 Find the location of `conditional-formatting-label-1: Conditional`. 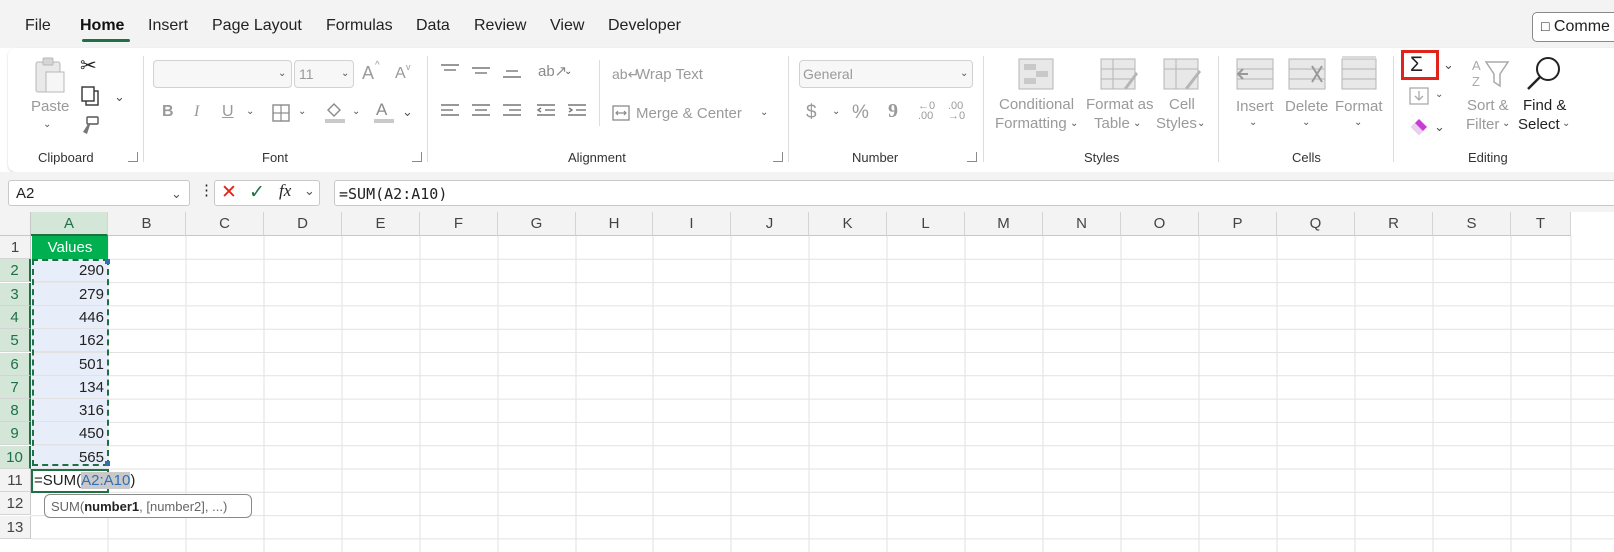

conditional-formatting-label-1: Conditional is located at coordinates (1036, 104).